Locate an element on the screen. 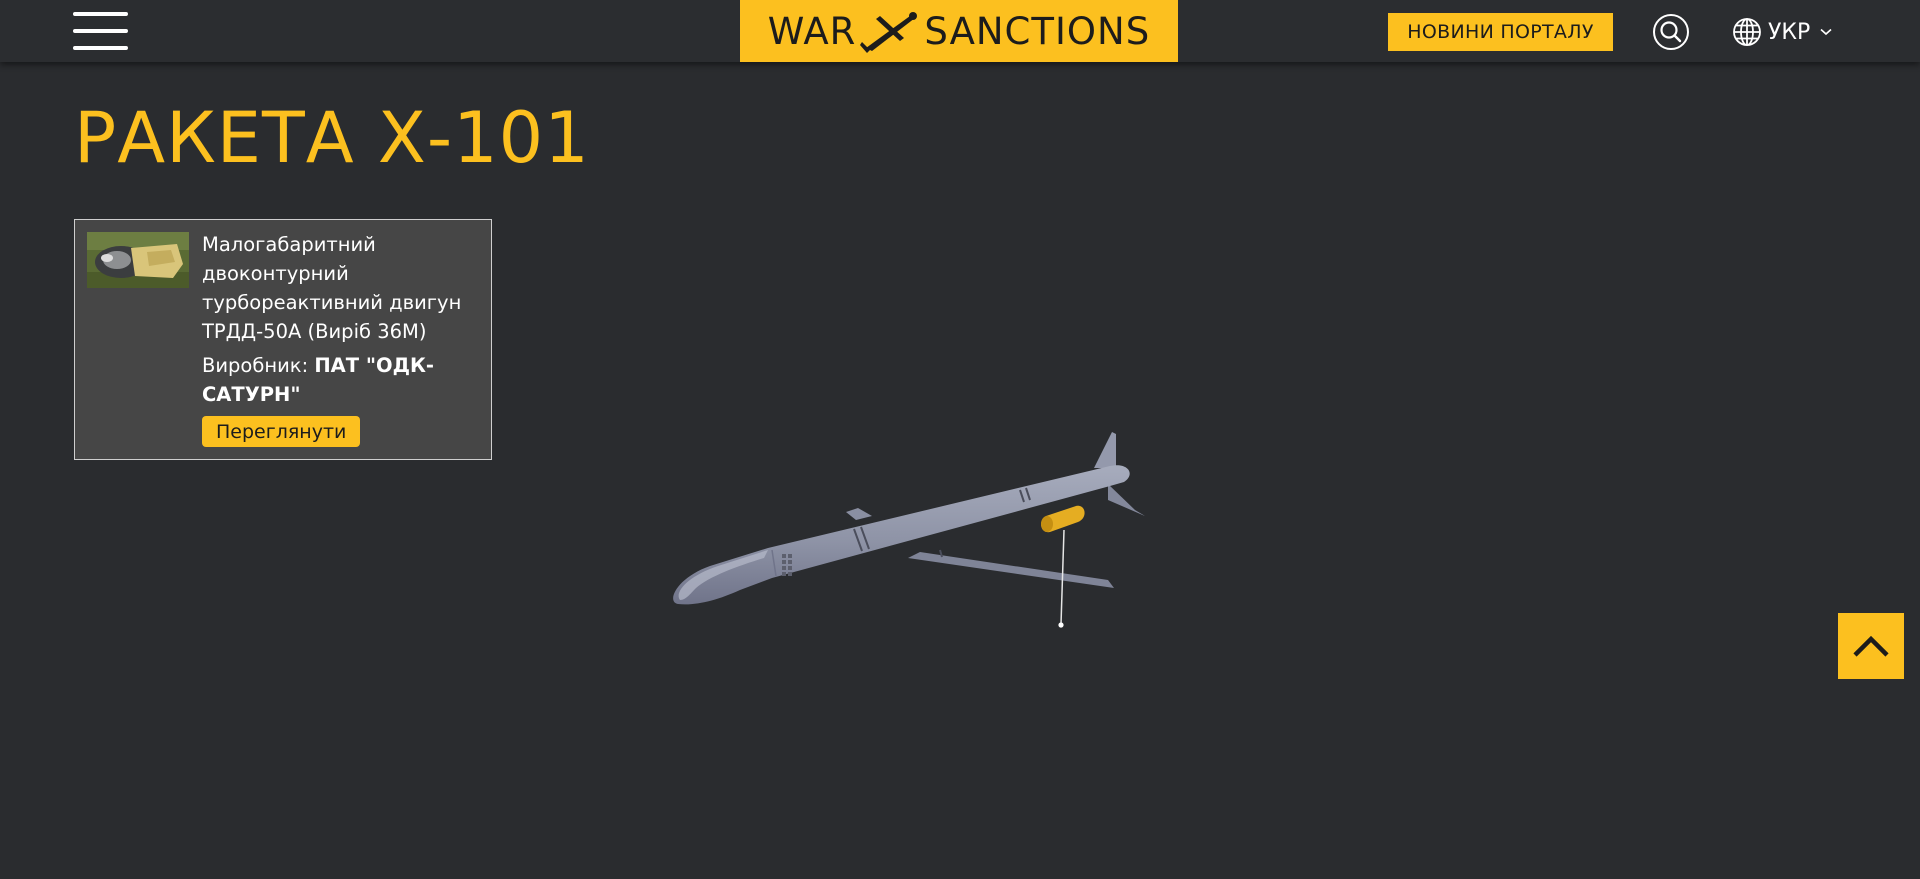  site-header: WAR SANCTIONS НОВИНИ ПОРТАЛУ УКР is located at coordinates (960, 31).